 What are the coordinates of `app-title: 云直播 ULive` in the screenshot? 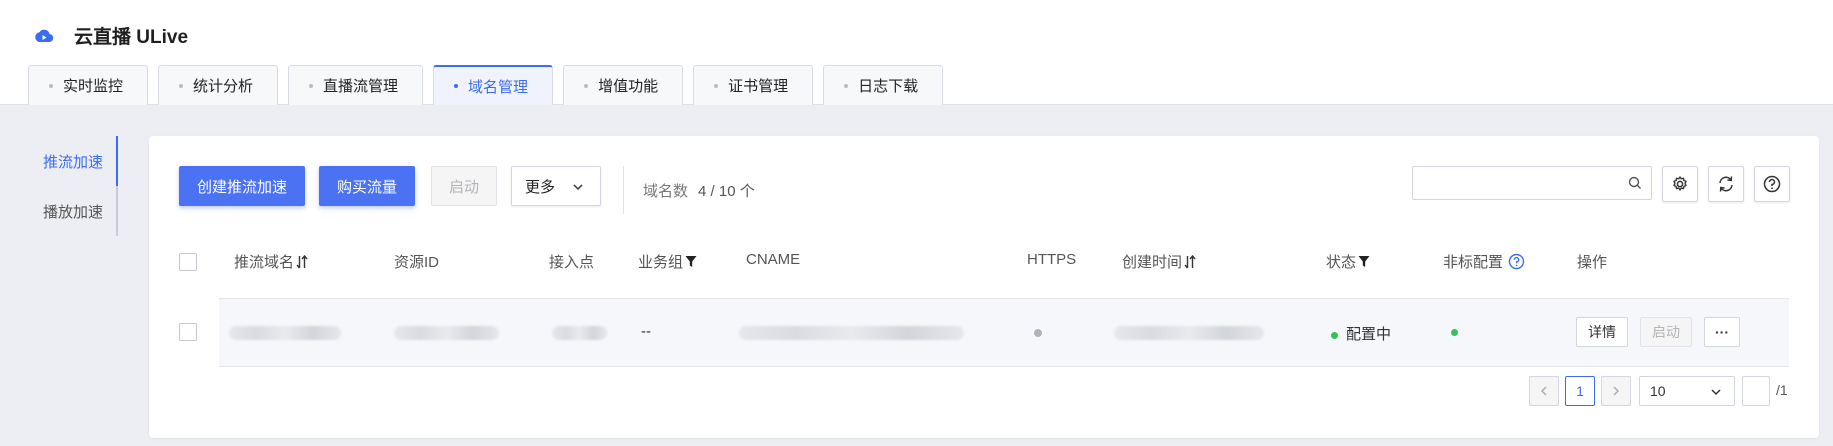 It's located at (131, 37).